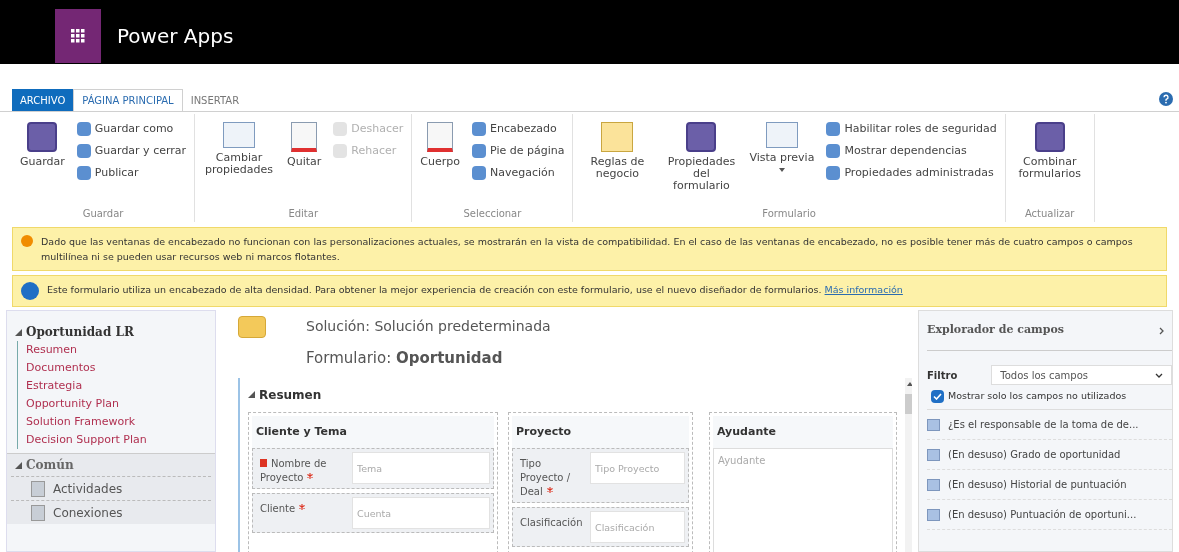 The image size is (1179, 552). I want to click on help-icon, so click(1166, 99).